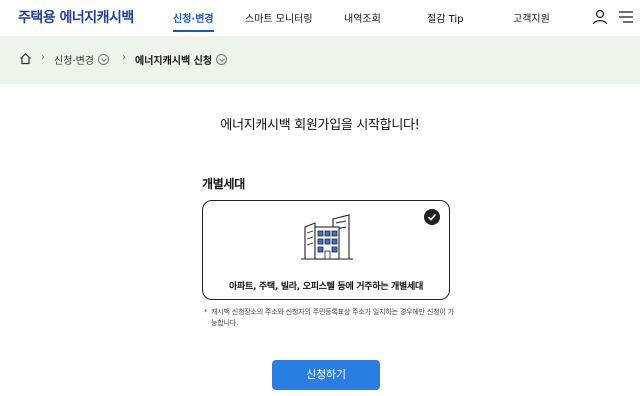 This screenshot has width=640, height=396. I want to click on breadcrumb-level2: 에너지캐시백 신청, so click(181, 59).